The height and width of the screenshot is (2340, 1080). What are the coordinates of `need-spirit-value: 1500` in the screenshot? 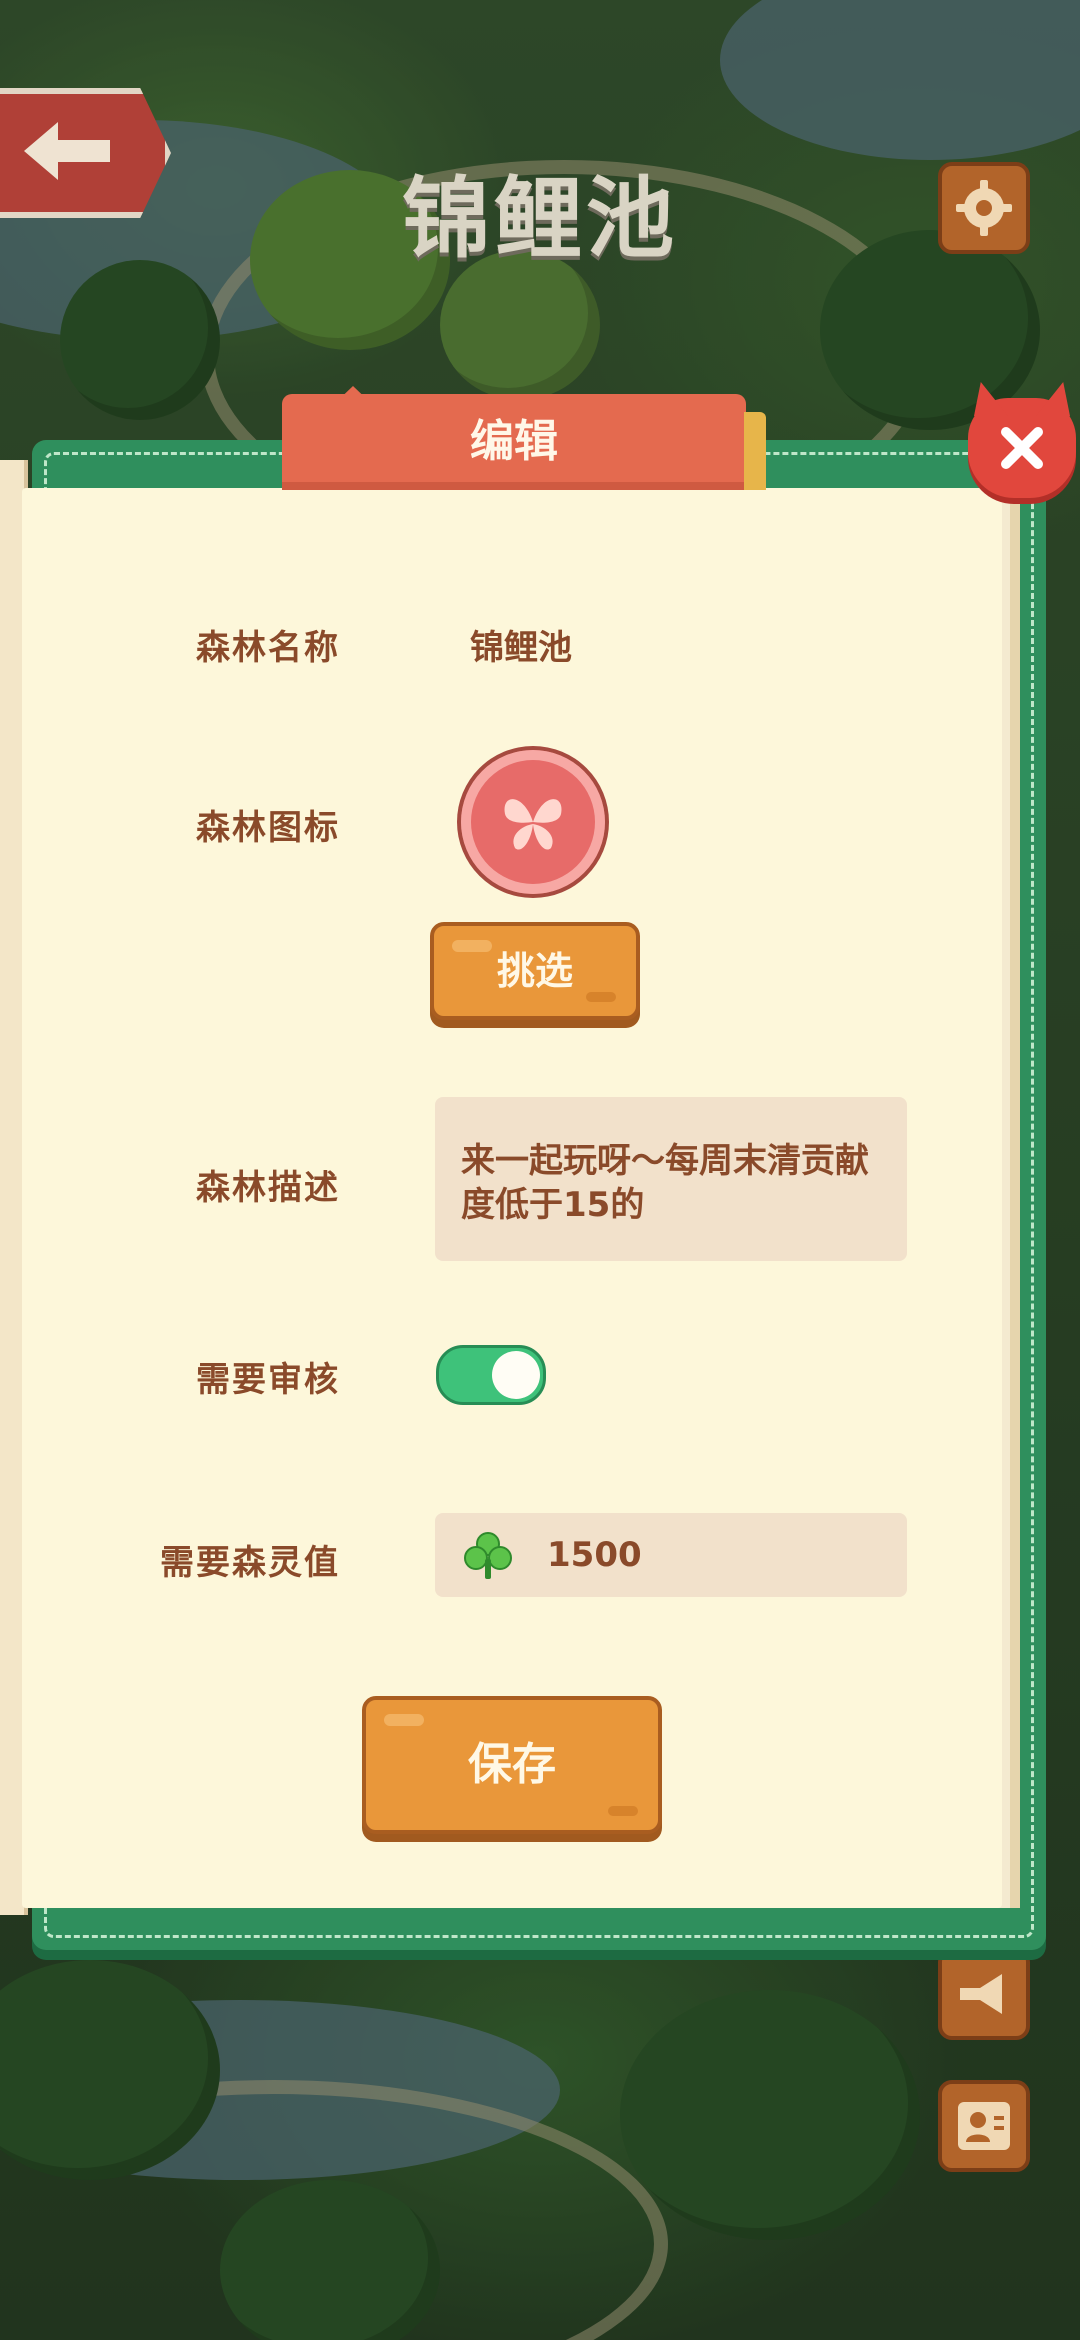 It's located at (594, 1555).